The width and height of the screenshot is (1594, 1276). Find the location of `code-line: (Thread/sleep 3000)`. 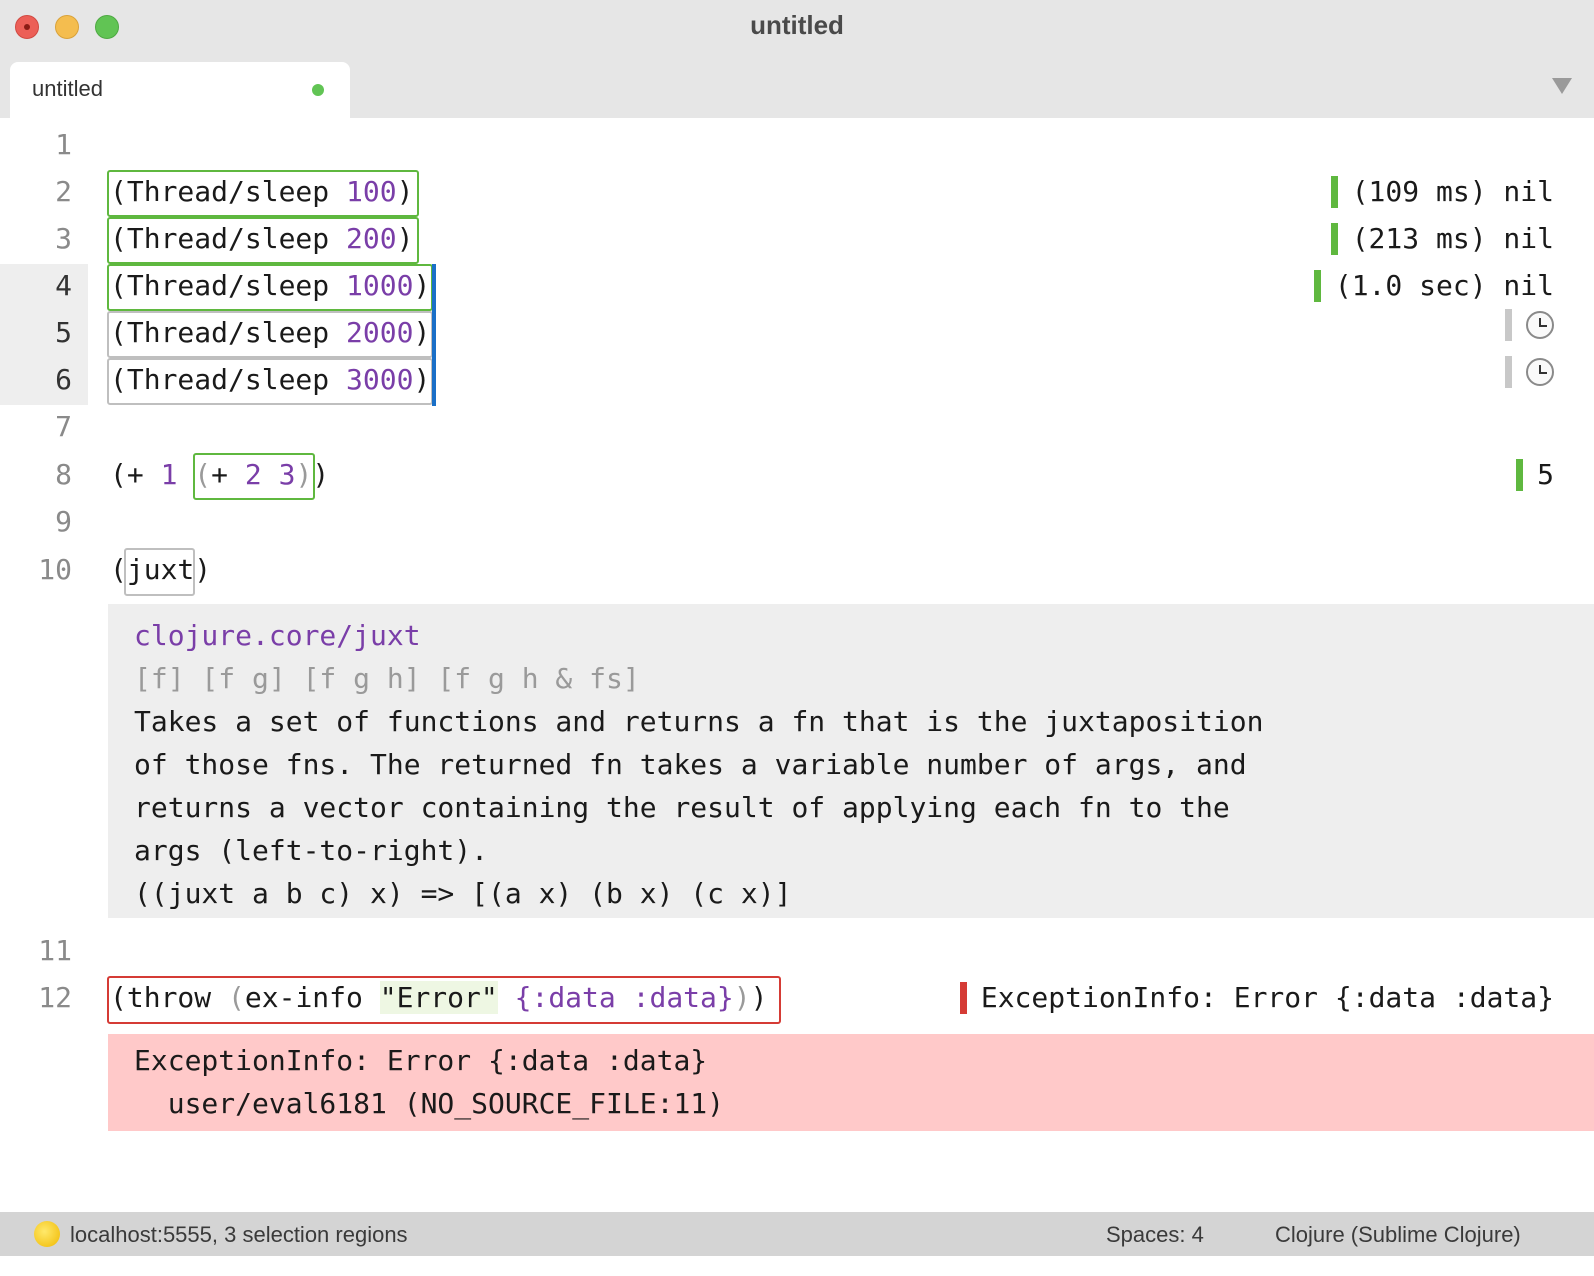

code-line: (Thread/sleep 3000) is located at coordinates (270, 379).